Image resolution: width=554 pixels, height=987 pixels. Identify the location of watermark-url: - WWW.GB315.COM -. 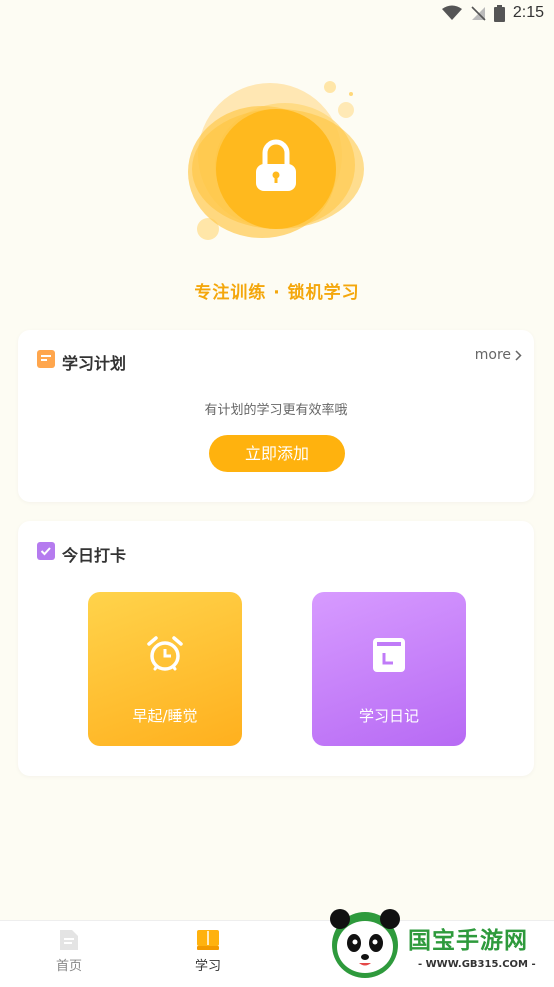
(477, 964).